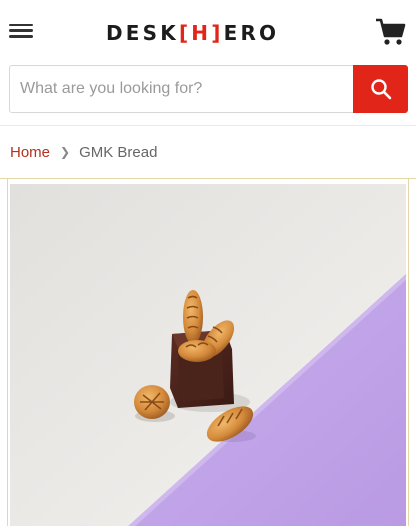 Image resolution: width=416 pixels, height=526 pixels. Describe the element at coordinates (201, 33) in the screenshot. I see `logo-text-h: [H]` at that location.